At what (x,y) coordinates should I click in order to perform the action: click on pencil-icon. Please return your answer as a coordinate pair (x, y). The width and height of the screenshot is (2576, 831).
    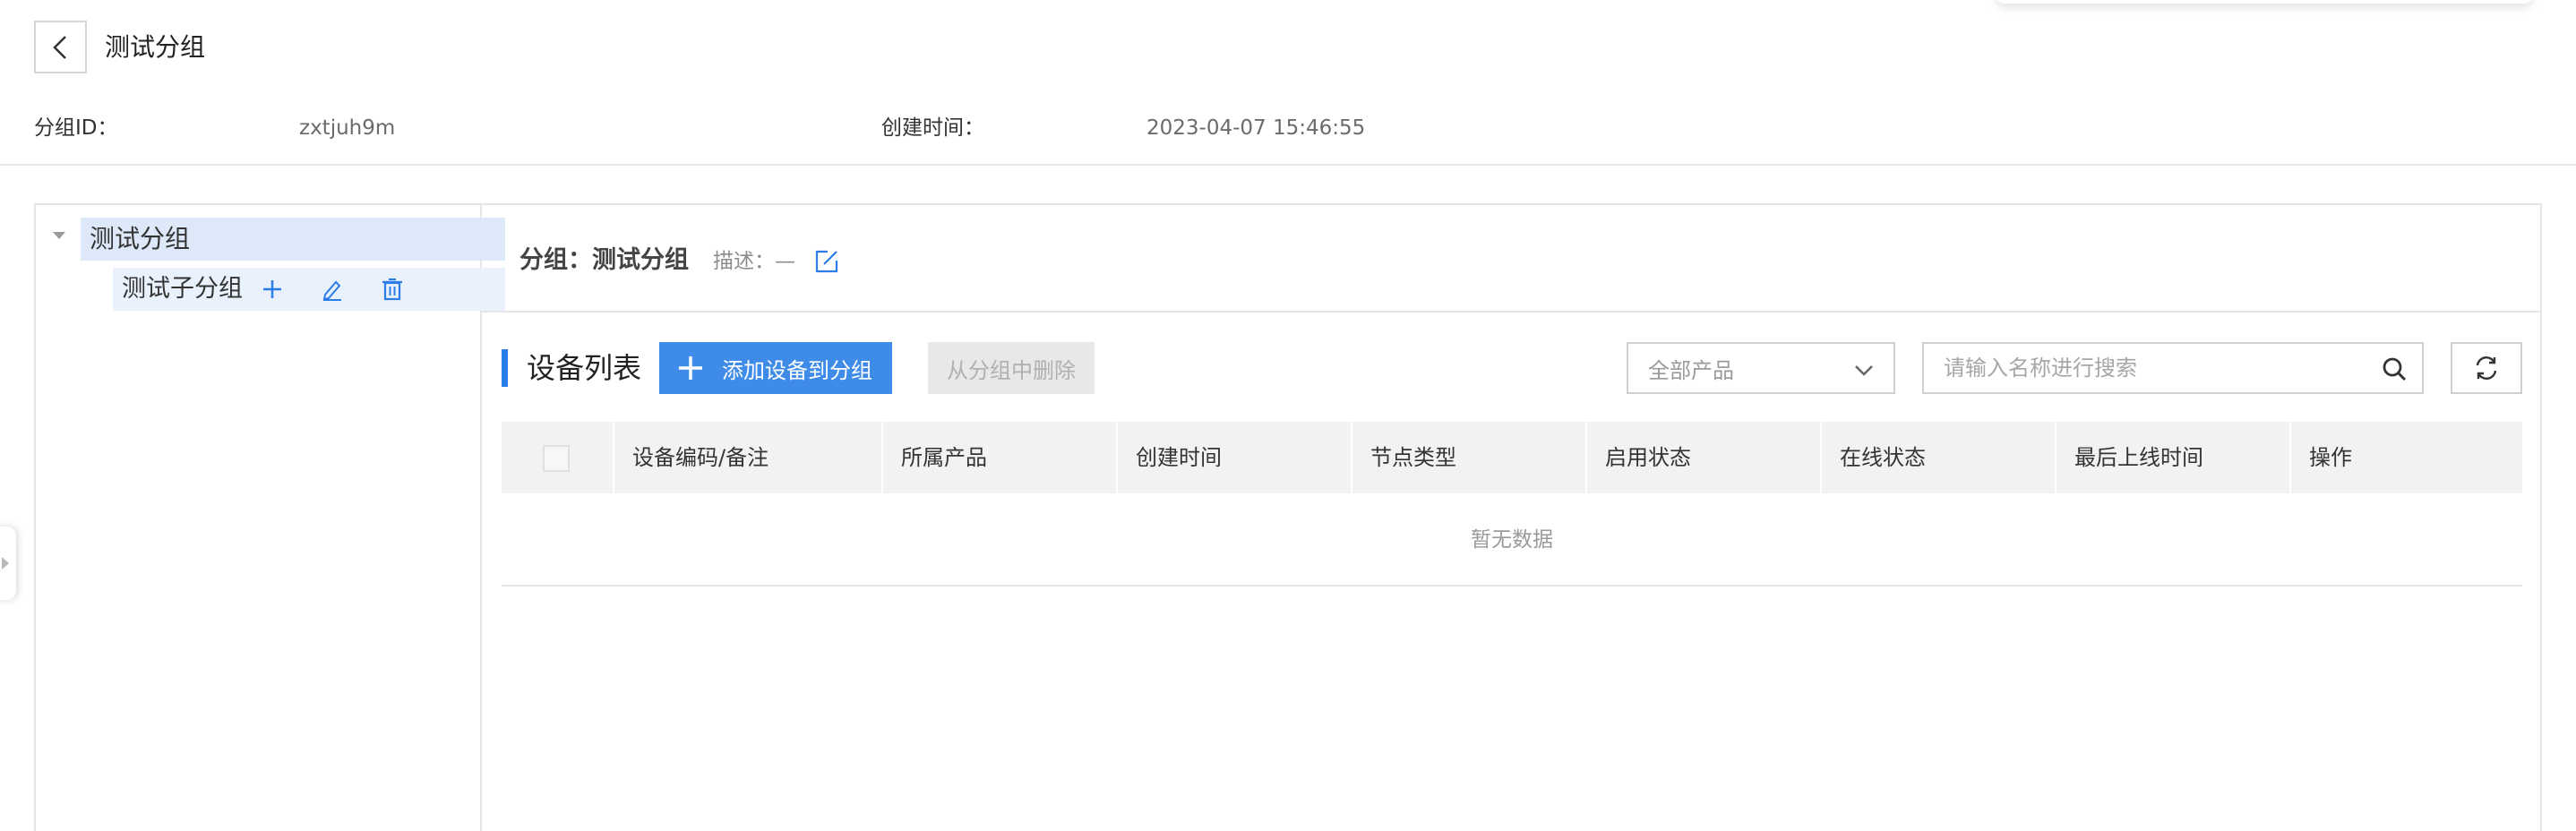
    Looking at the image, I should click on (332, 289).